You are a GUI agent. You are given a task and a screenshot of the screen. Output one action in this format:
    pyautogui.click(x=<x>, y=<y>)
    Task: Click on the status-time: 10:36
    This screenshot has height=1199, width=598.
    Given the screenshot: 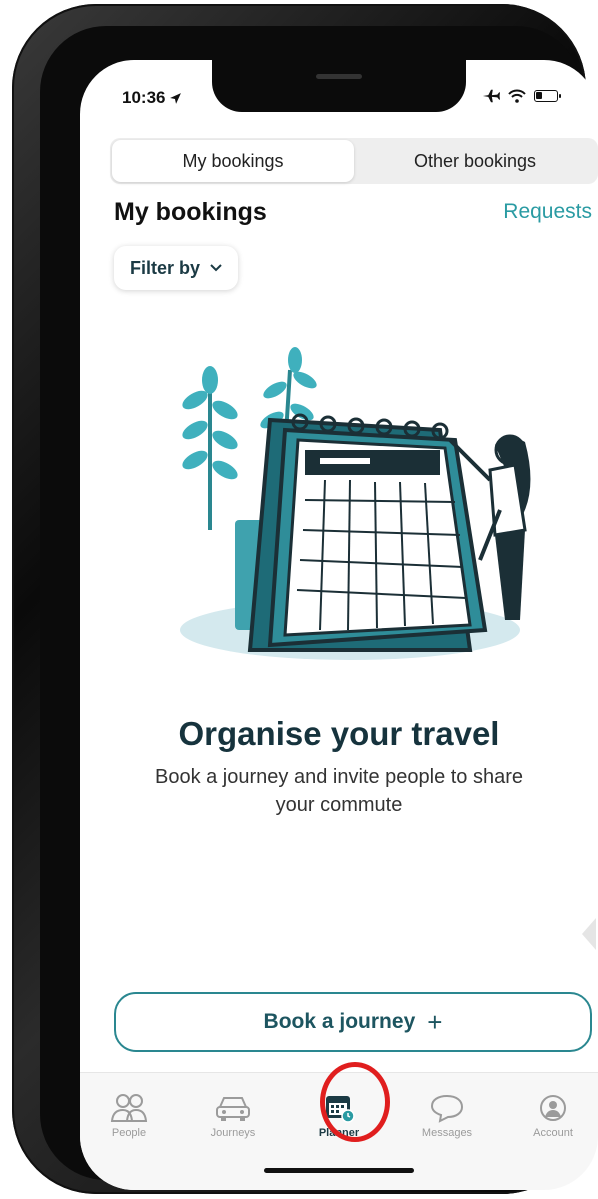 What is the action you would take?
    pyautogui.click(x=152, y=98)
    